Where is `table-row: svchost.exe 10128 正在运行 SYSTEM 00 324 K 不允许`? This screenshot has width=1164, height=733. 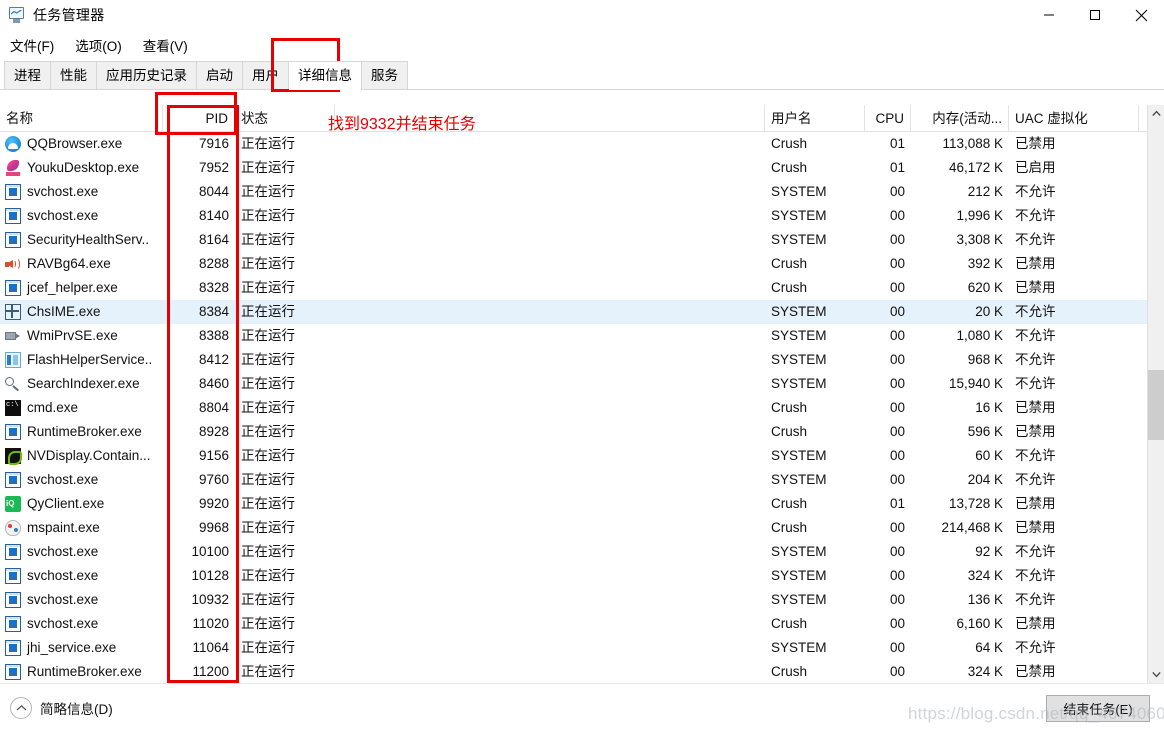 table-row: svchost.exe 10128 正在运行 SYSTEM 00 324 K 不允许 is located at coordinates (582, 576).